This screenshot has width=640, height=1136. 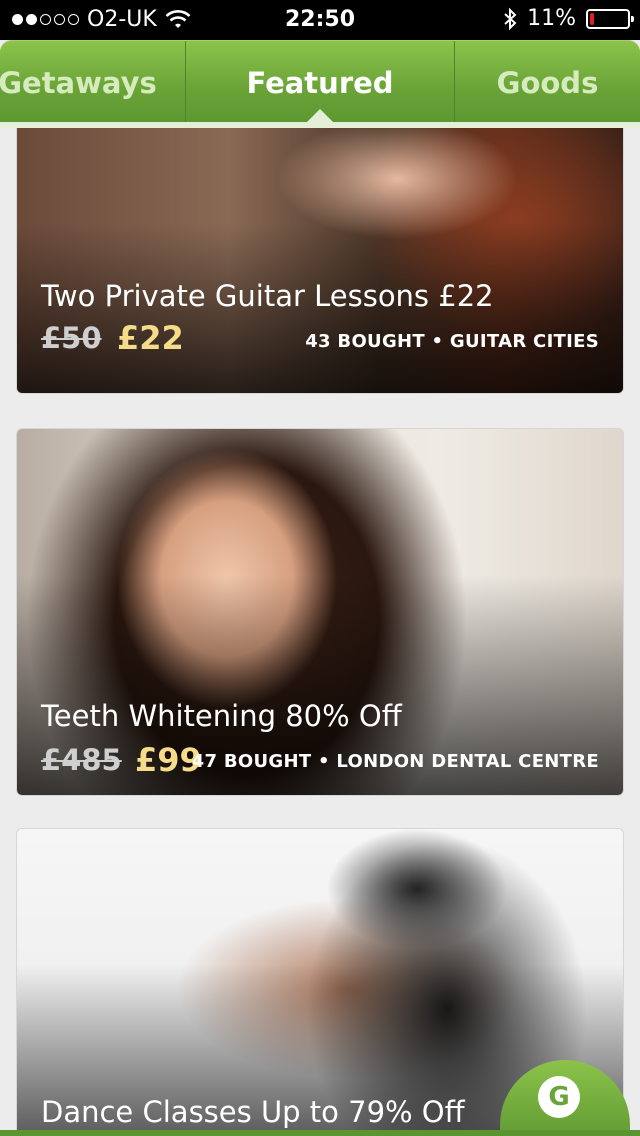 What do you see at coordinates (547, 83) in the screenshot?
I see `tab-goods: Goods` at bounding box center [547, 83].